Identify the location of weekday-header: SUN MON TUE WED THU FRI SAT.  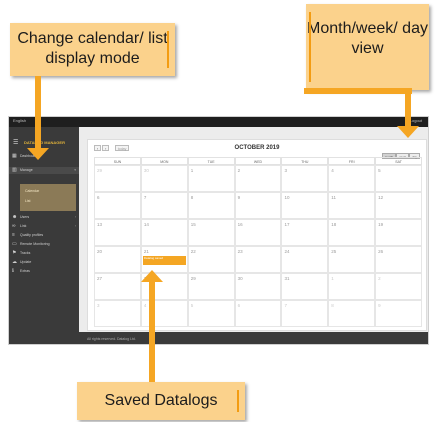
(258, 161).